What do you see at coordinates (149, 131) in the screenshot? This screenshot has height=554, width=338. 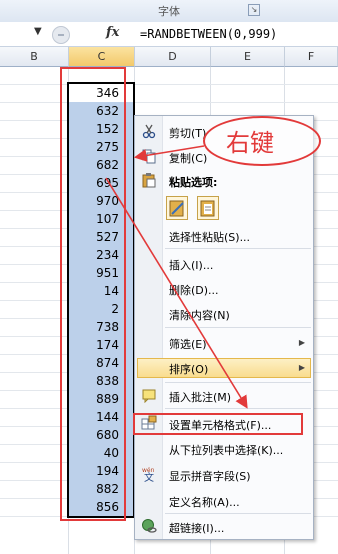 I see `scissors-icon` at bounding box center [149, 131].